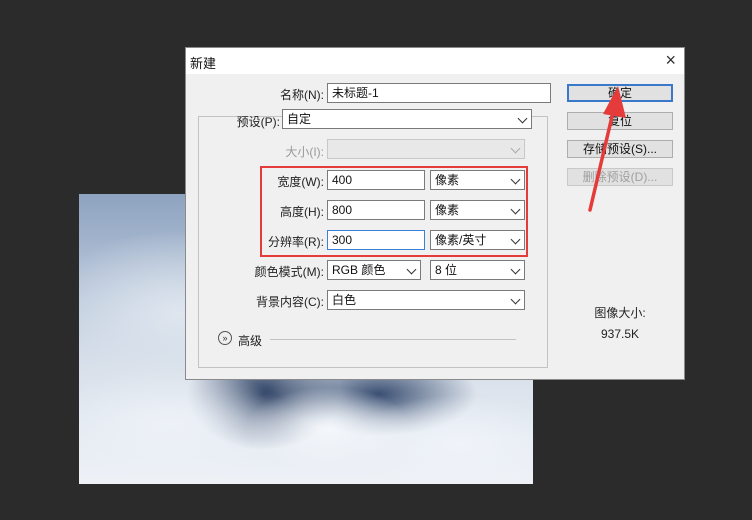 The image size is (752, 520). I want to click on color-mode-select: RGB 颜色, so click(374, 270).